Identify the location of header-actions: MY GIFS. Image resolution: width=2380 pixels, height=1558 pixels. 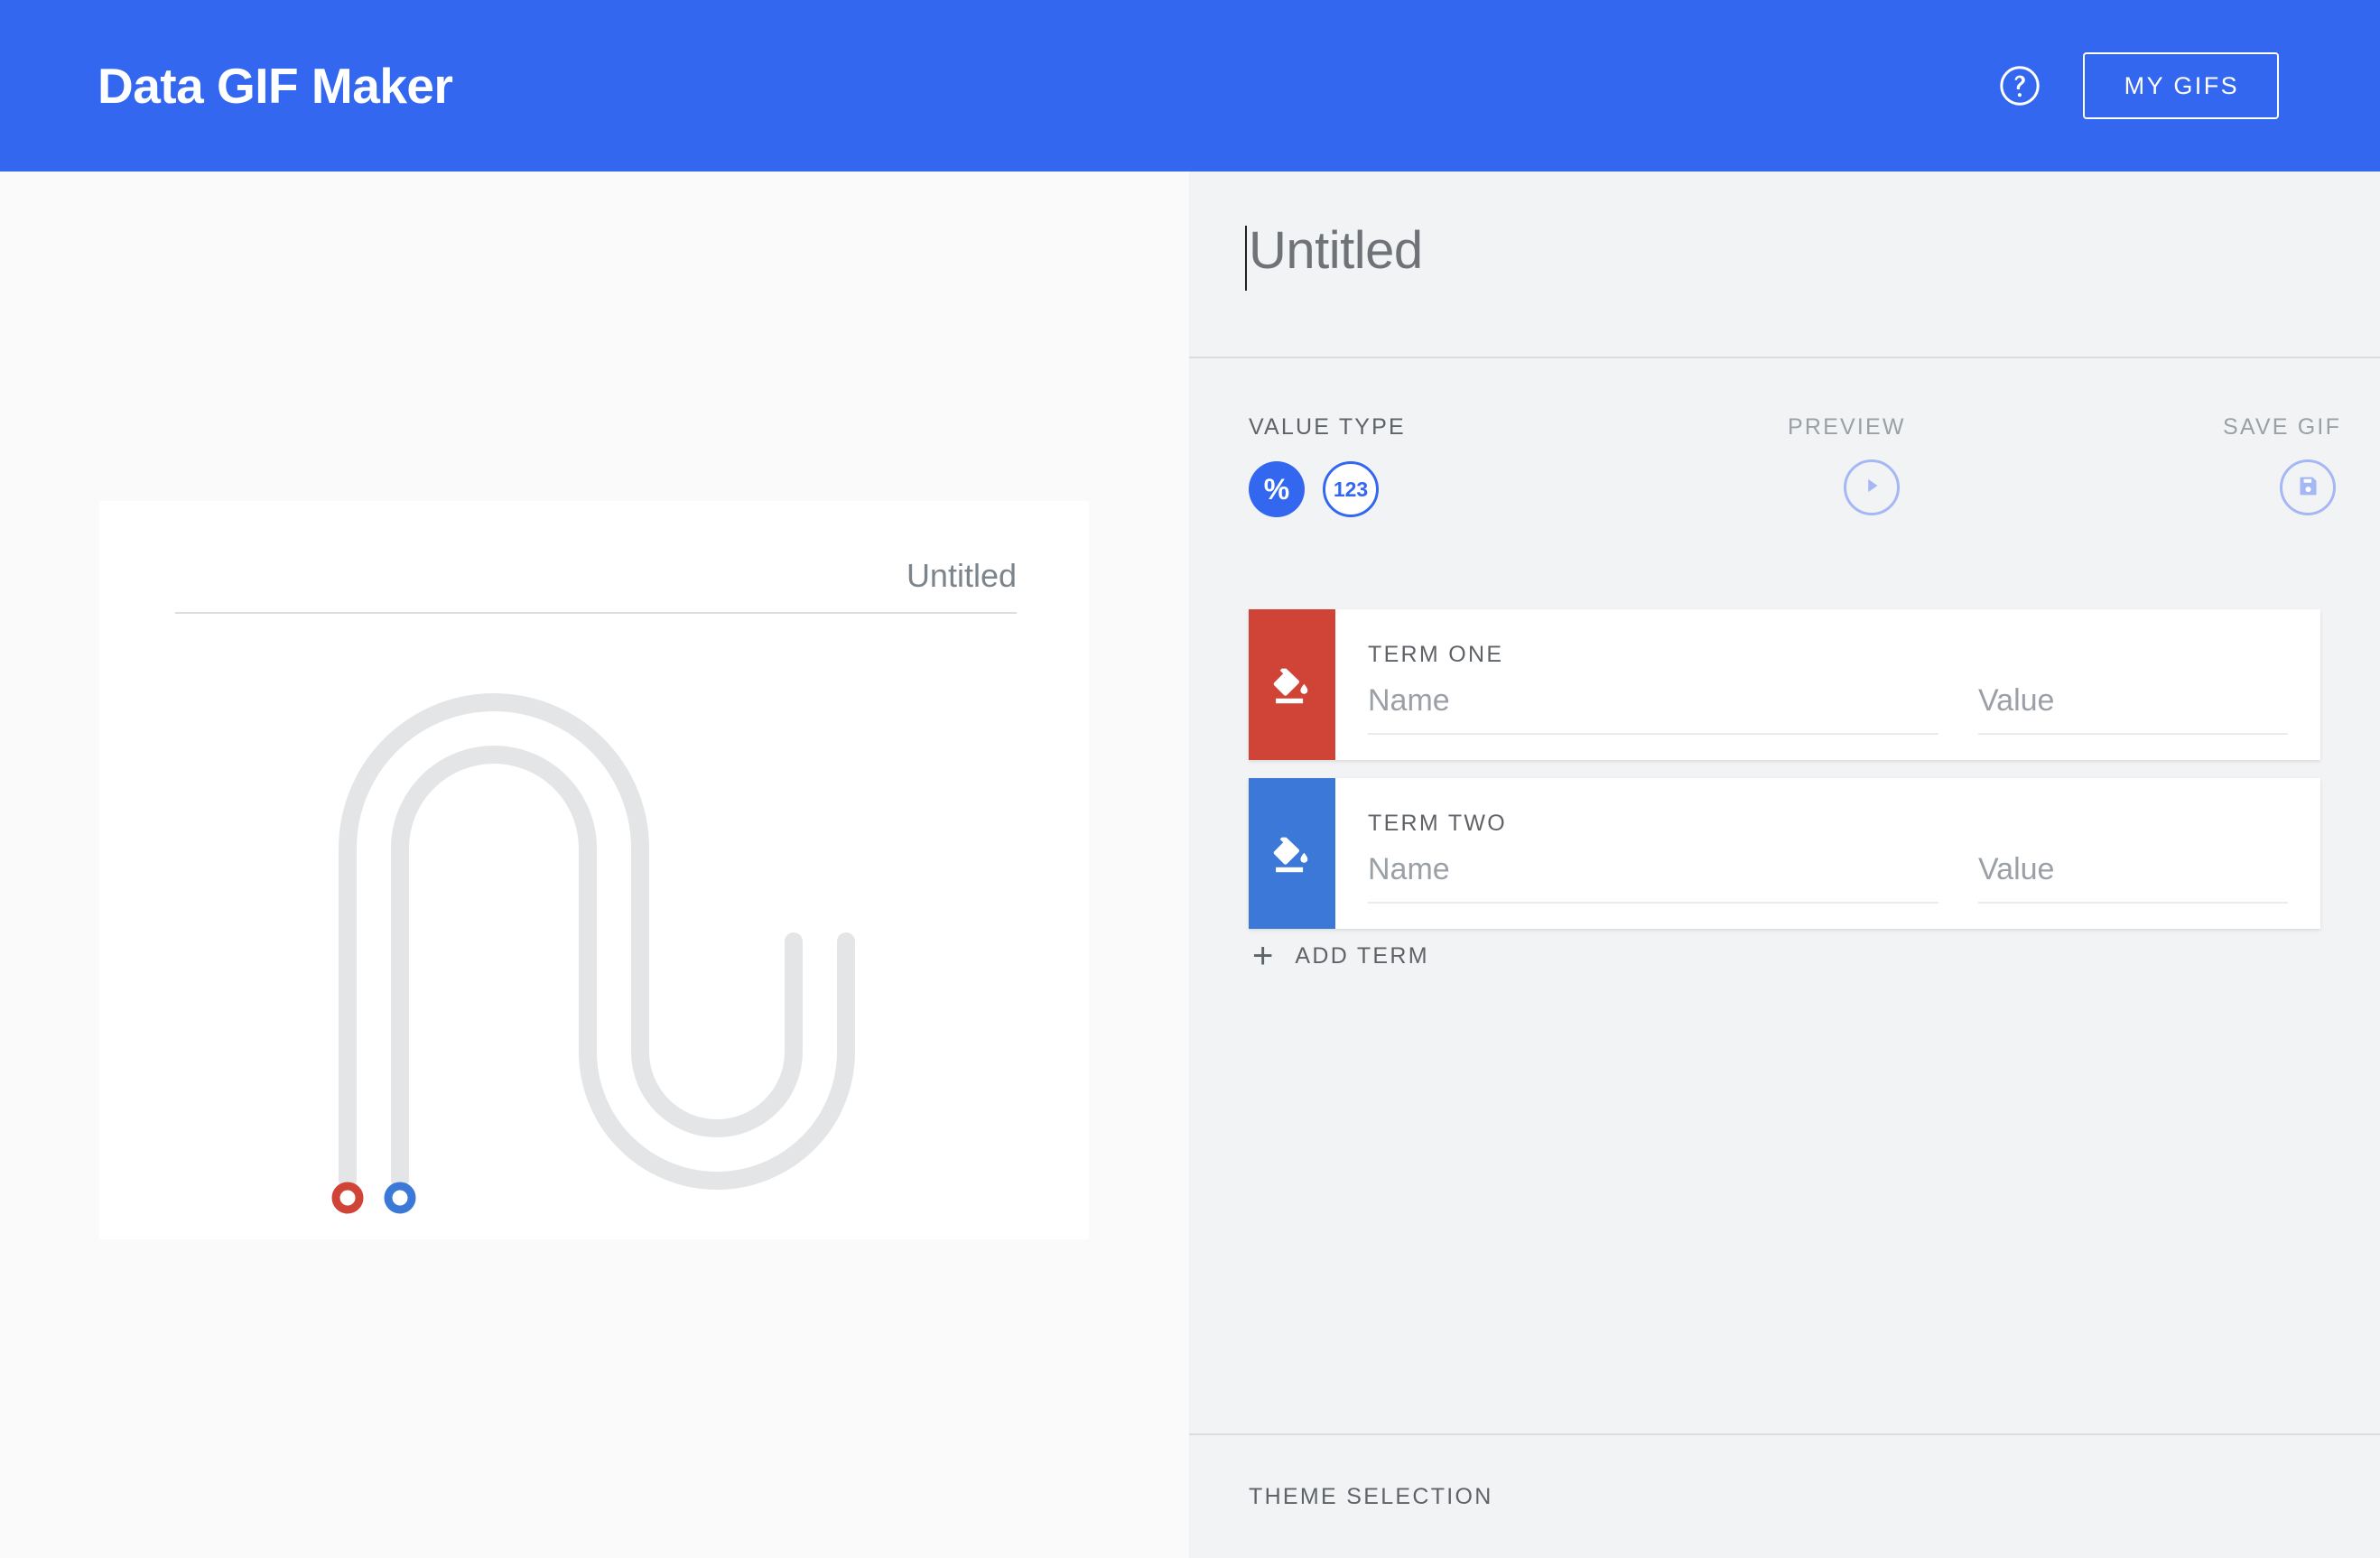
(2138, 85).